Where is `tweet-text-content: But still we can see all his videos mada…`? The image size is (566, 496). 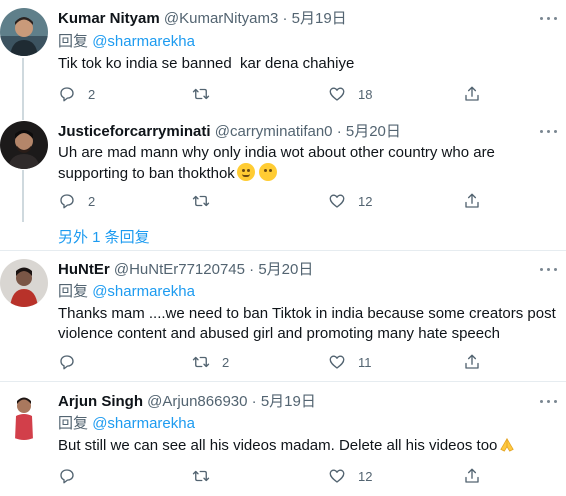 tweet-text-content: But still we can see all his videos mada… is located at coordinates (278, 445).